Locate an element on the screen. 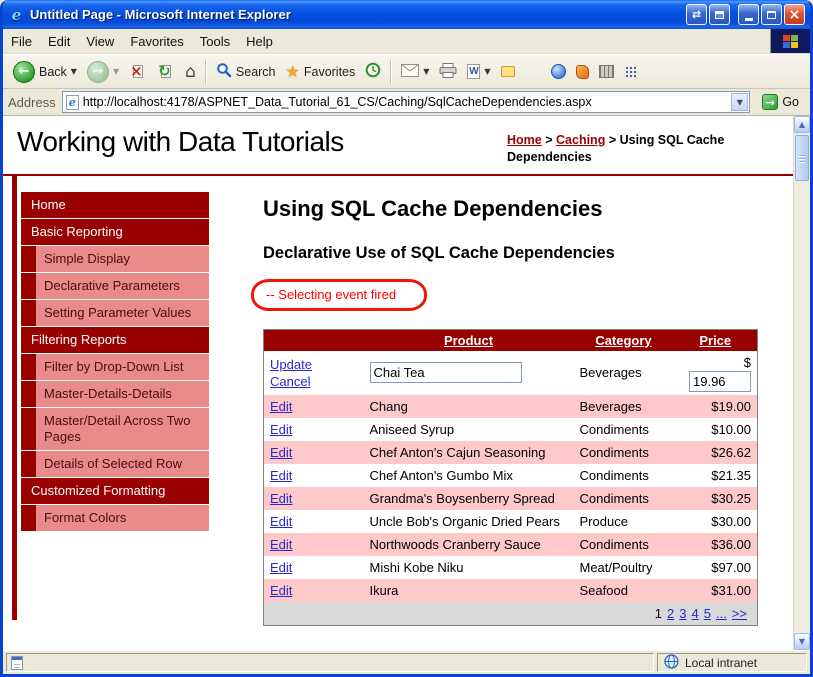 Image resolution: width=813 pixels, height=677 pixels. maximize-button is located at coordinates (771, 14).